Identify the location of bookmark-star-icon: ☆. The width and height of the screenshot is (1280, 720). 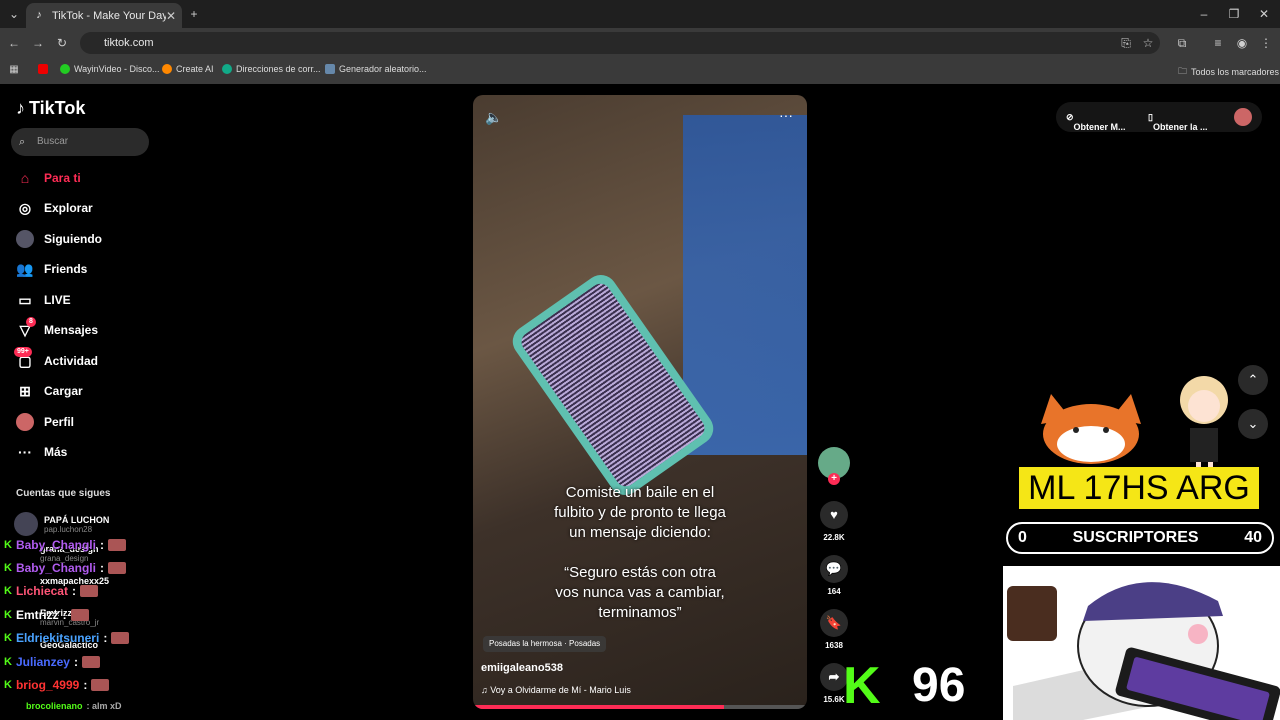
(1148, 43).